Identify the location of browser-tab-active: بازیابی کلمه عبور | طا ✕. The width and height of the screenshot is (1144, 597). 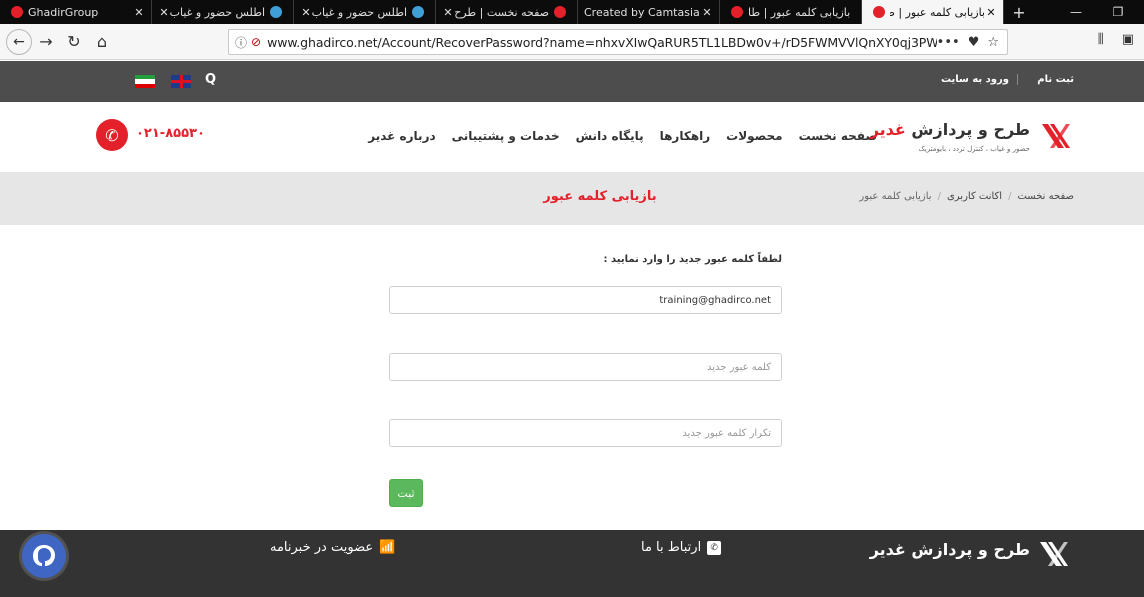
(933, 12).